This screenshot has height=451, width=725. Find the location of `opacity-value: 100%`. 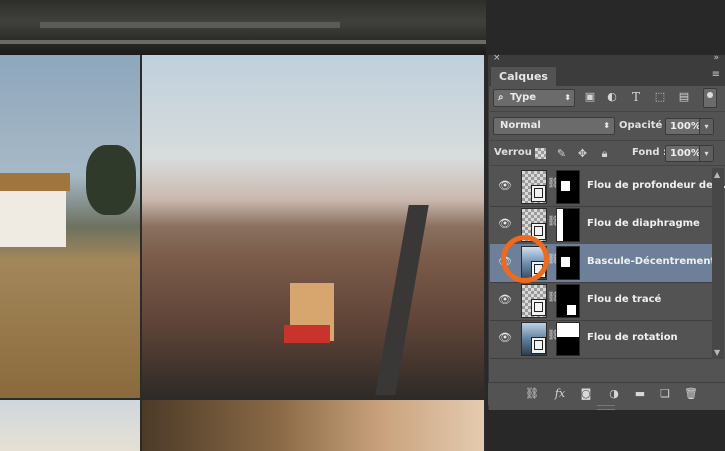

opacity-value: 100% is located at coordinates (685, 126).